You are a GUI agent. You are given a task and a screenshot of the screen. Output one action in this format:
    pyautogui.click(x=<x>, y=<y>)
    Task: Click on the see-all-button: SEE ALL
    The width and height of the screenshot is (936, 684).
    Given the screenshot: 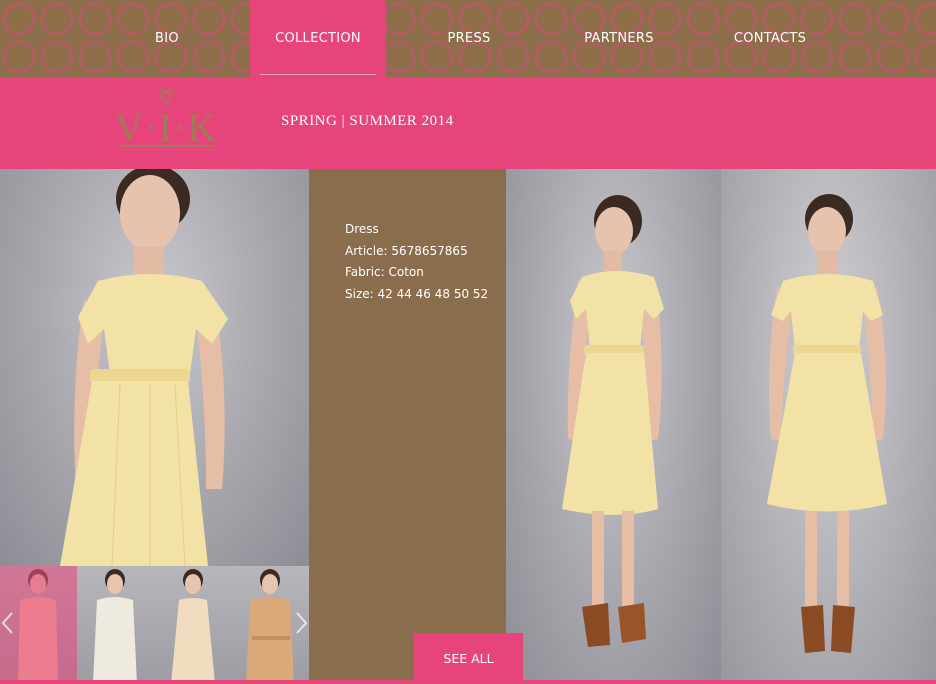 What is the action you would take?
    pyautogui.click(x=468, y=658)
    